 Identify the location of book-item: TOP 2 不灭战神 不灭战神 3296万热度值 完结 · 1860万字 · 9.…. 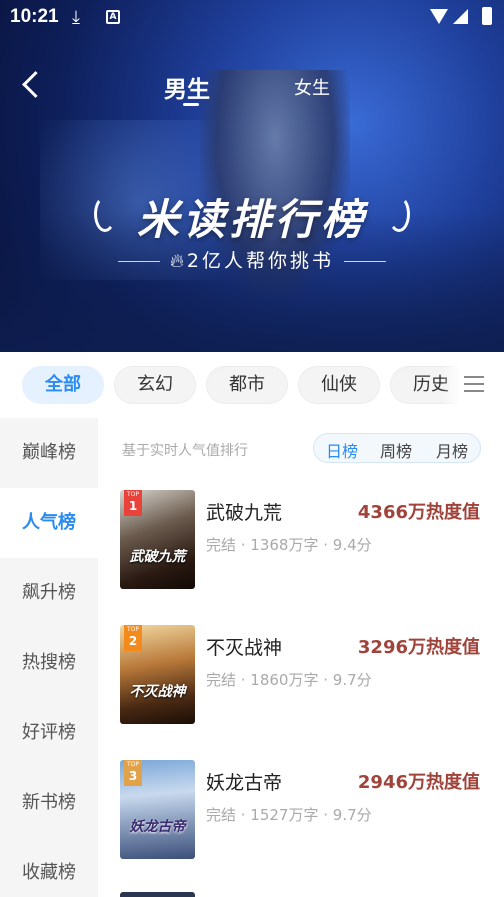
(310, 675).